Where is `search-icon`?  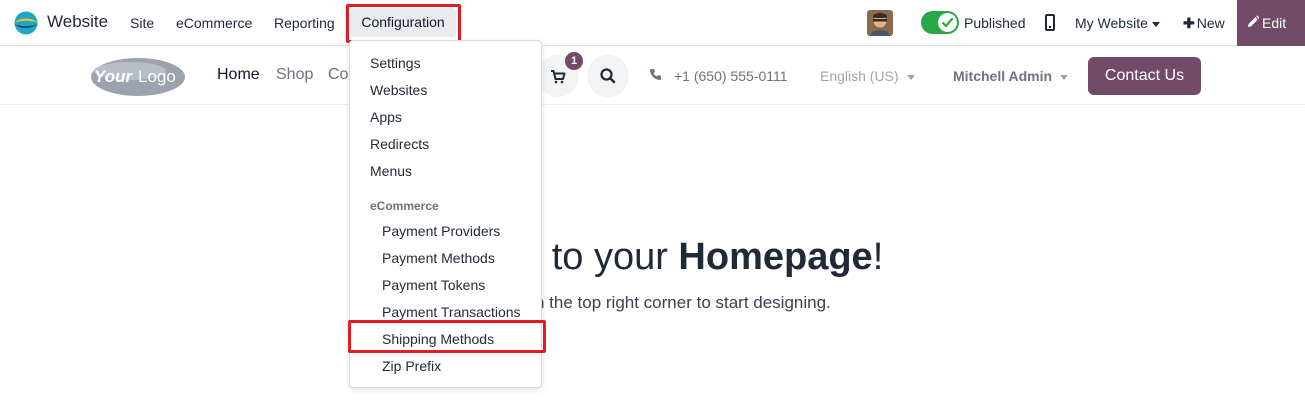
search-icon is located at coordinates (608, 76).